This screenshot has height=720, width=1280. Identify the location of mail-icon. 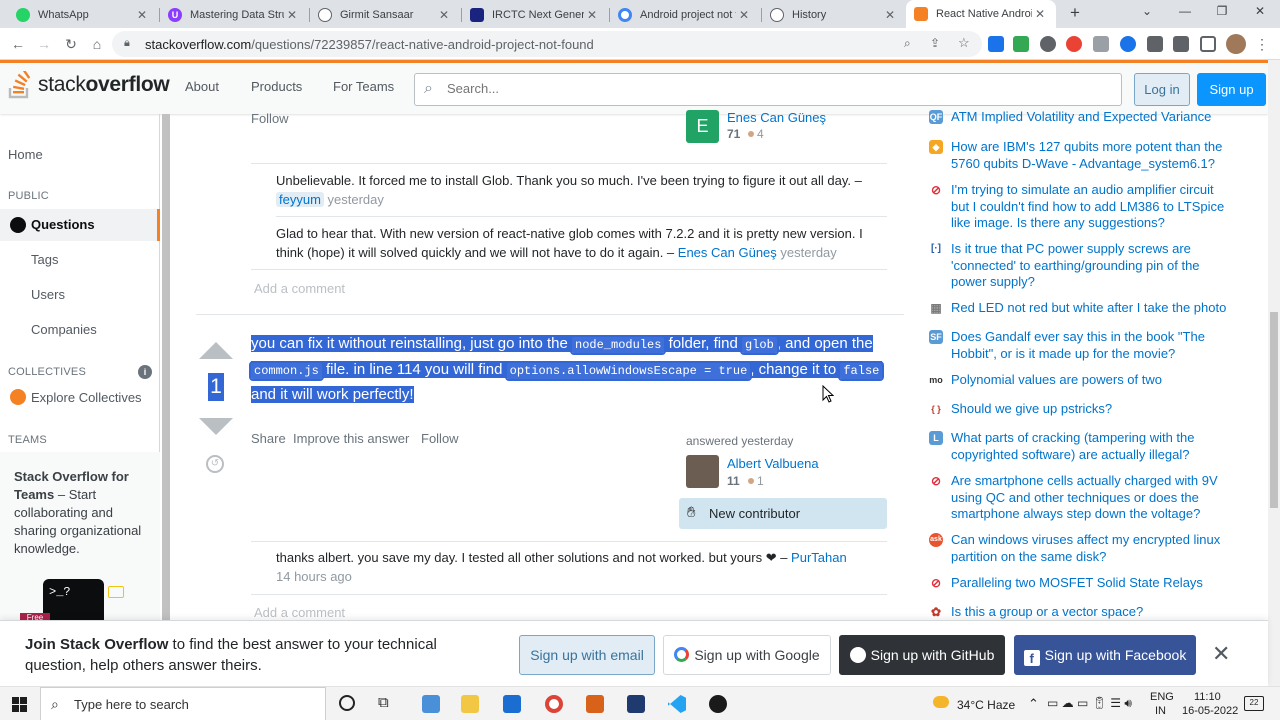
(512, 704).